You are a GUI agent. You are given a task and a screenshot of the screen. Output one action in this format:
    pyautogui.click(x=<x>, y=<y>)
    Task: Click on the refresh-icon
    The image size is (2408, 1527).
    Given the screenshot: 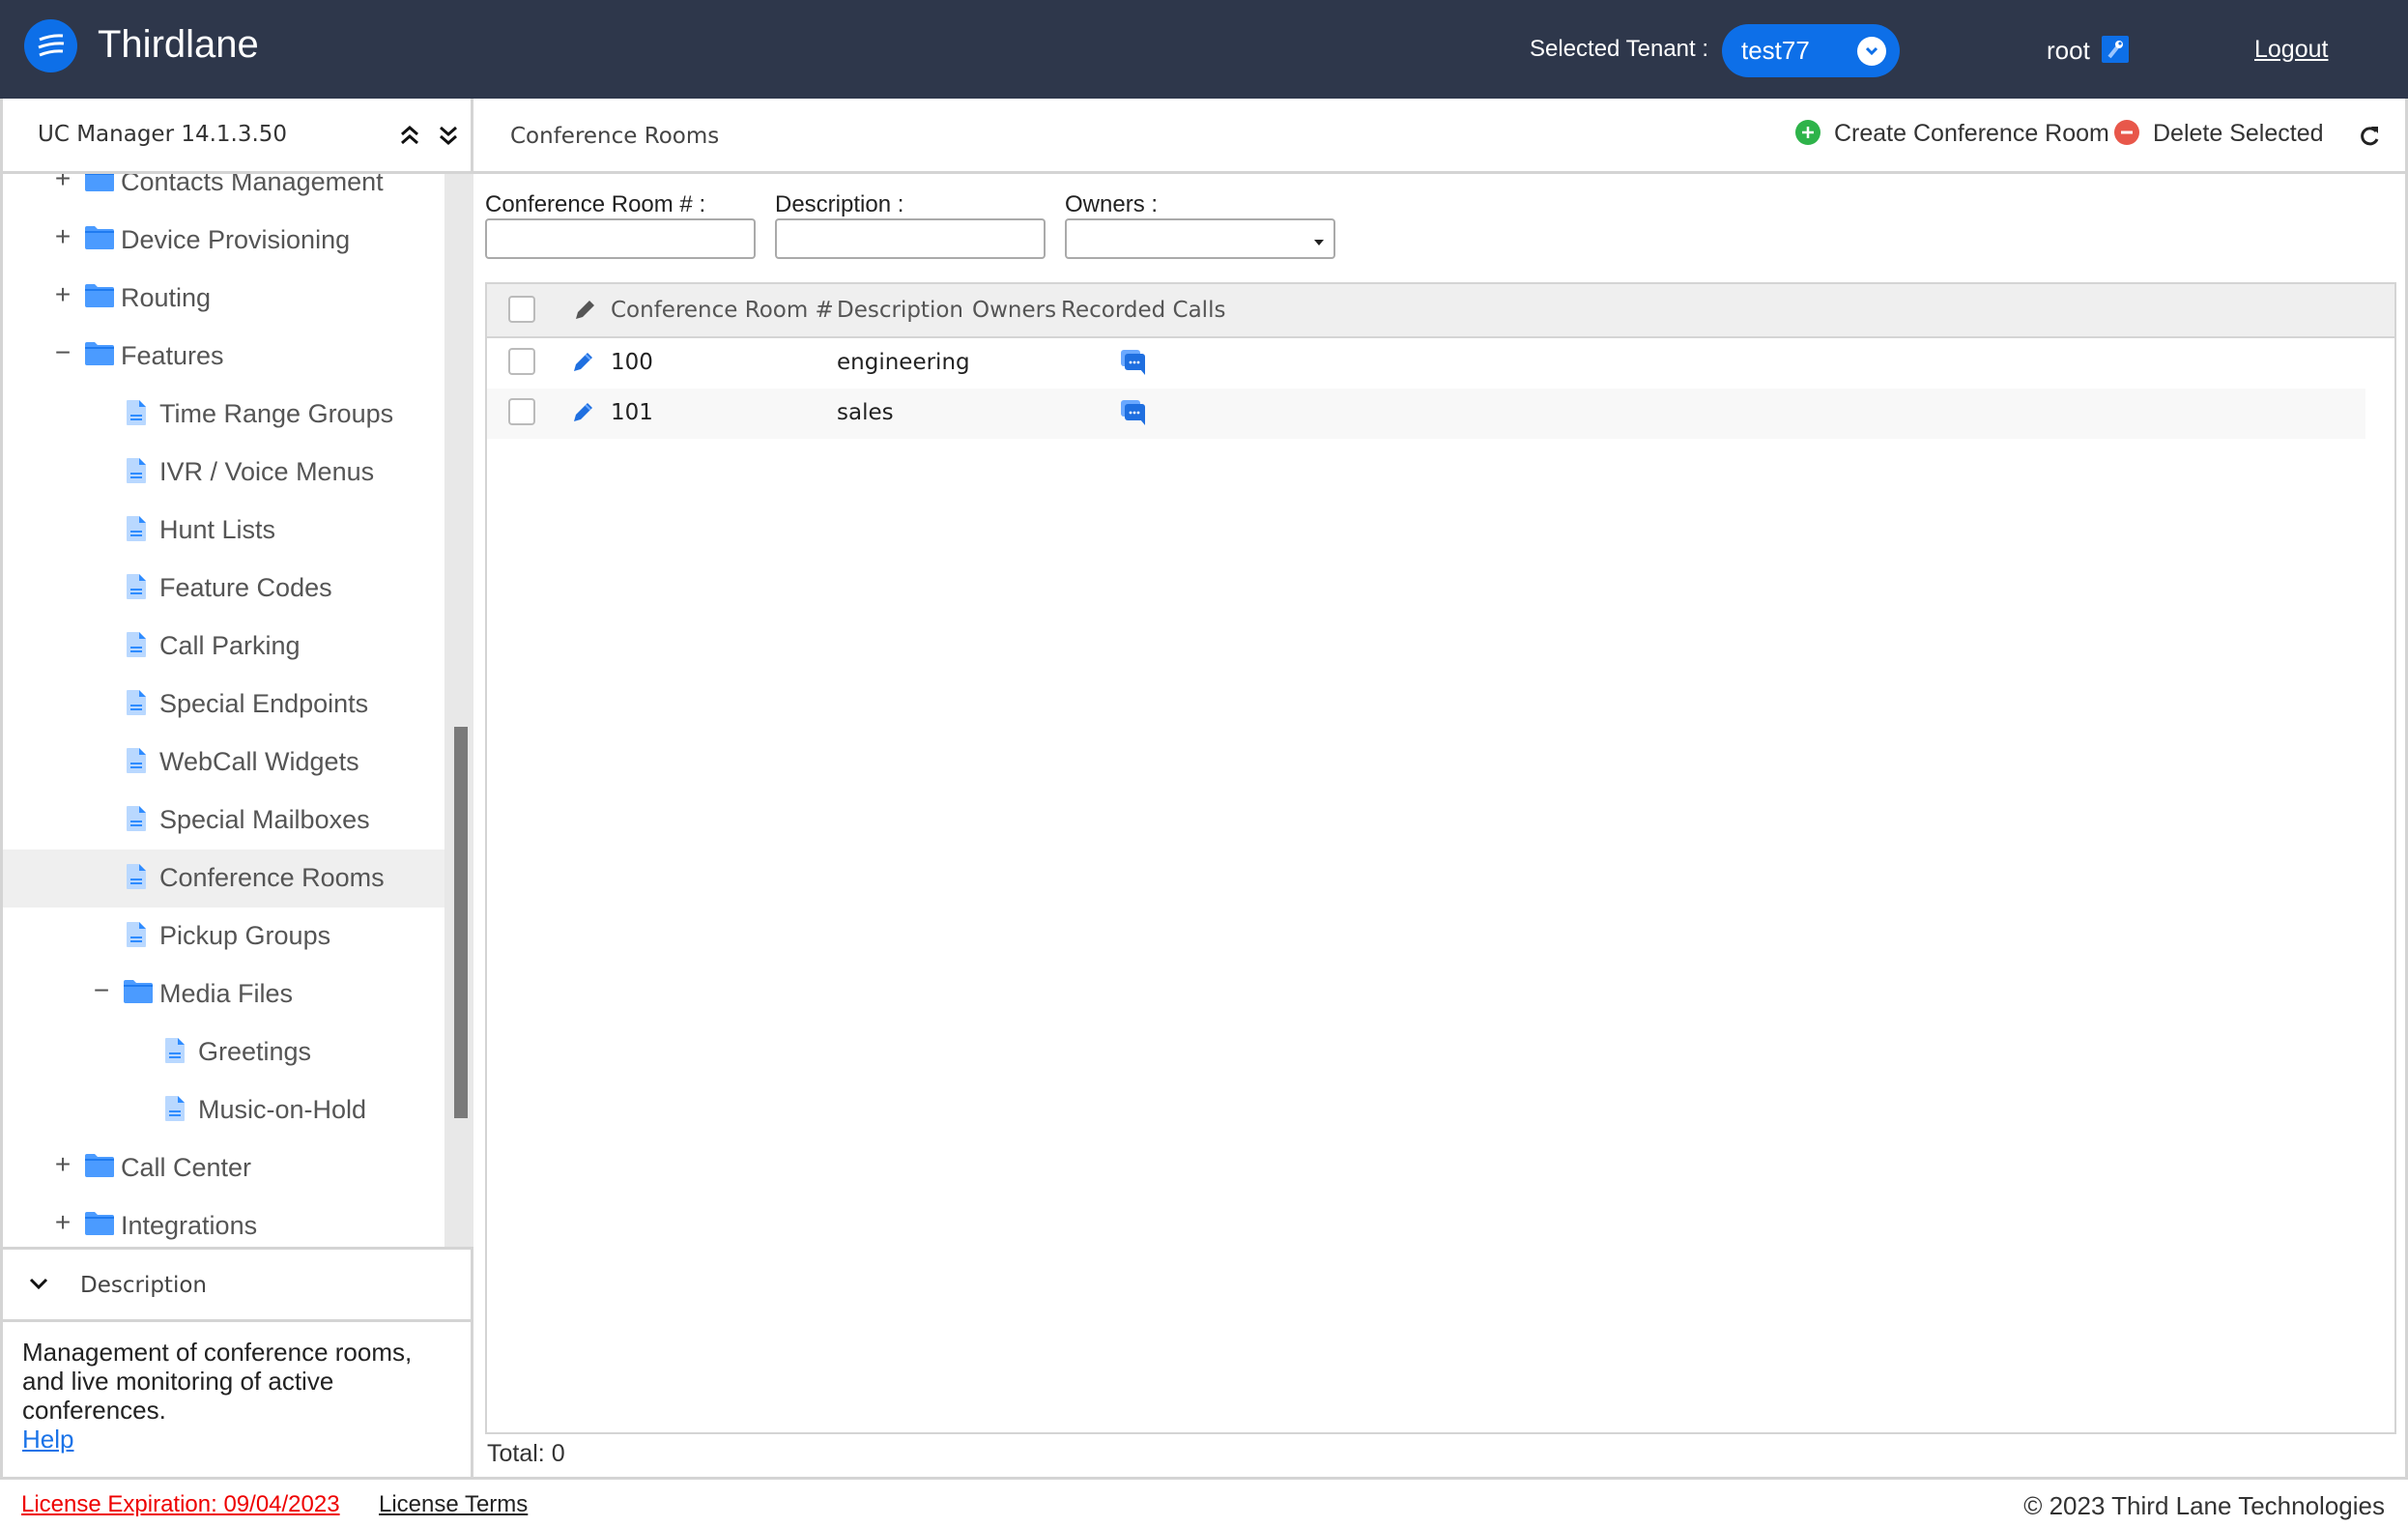 What is the action you would take?
    pyautogui.click(x=2369, y=139)
    